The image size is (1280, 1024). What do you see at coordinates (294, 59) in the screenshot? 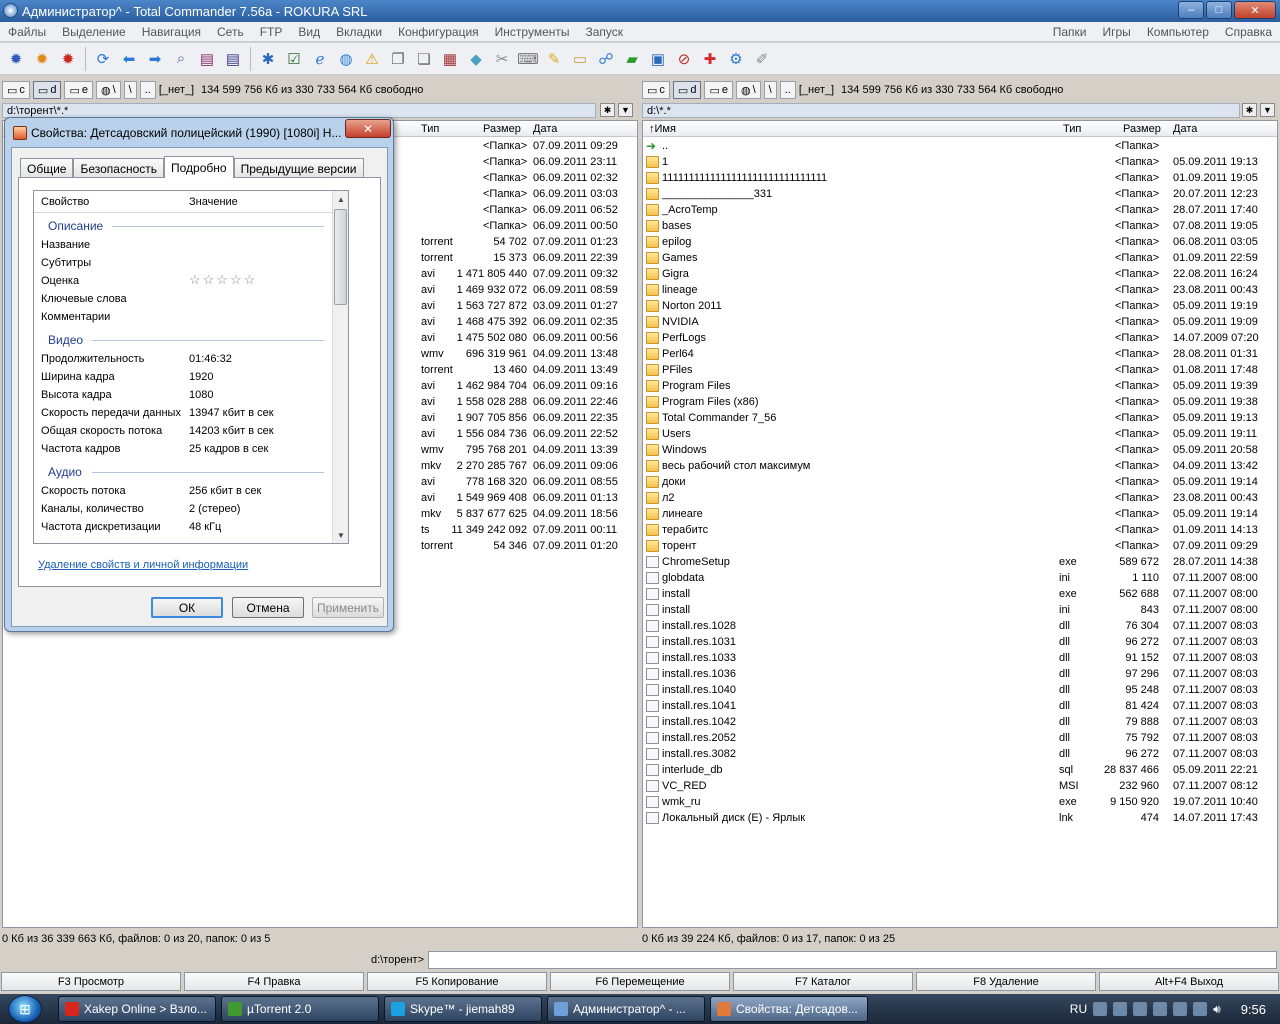
I see `checklist-icon: ☑` at bounding box center [294, 59].